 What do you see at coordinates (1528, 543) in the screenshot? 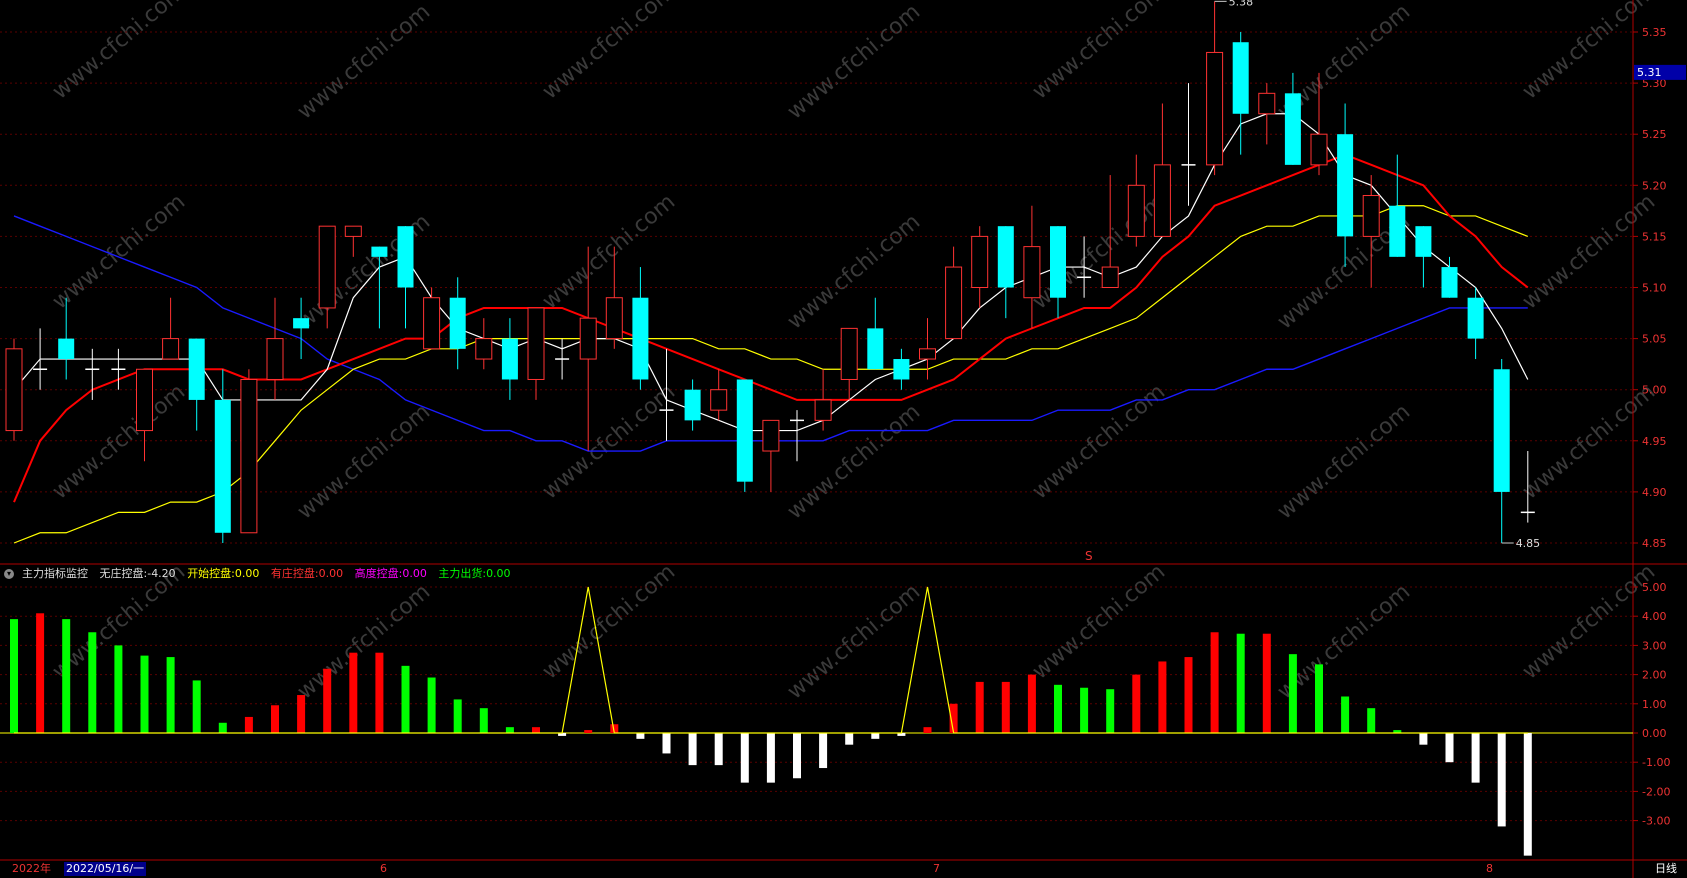
I see `min-price-label: 4.85` at bounding box center [1528, 543].